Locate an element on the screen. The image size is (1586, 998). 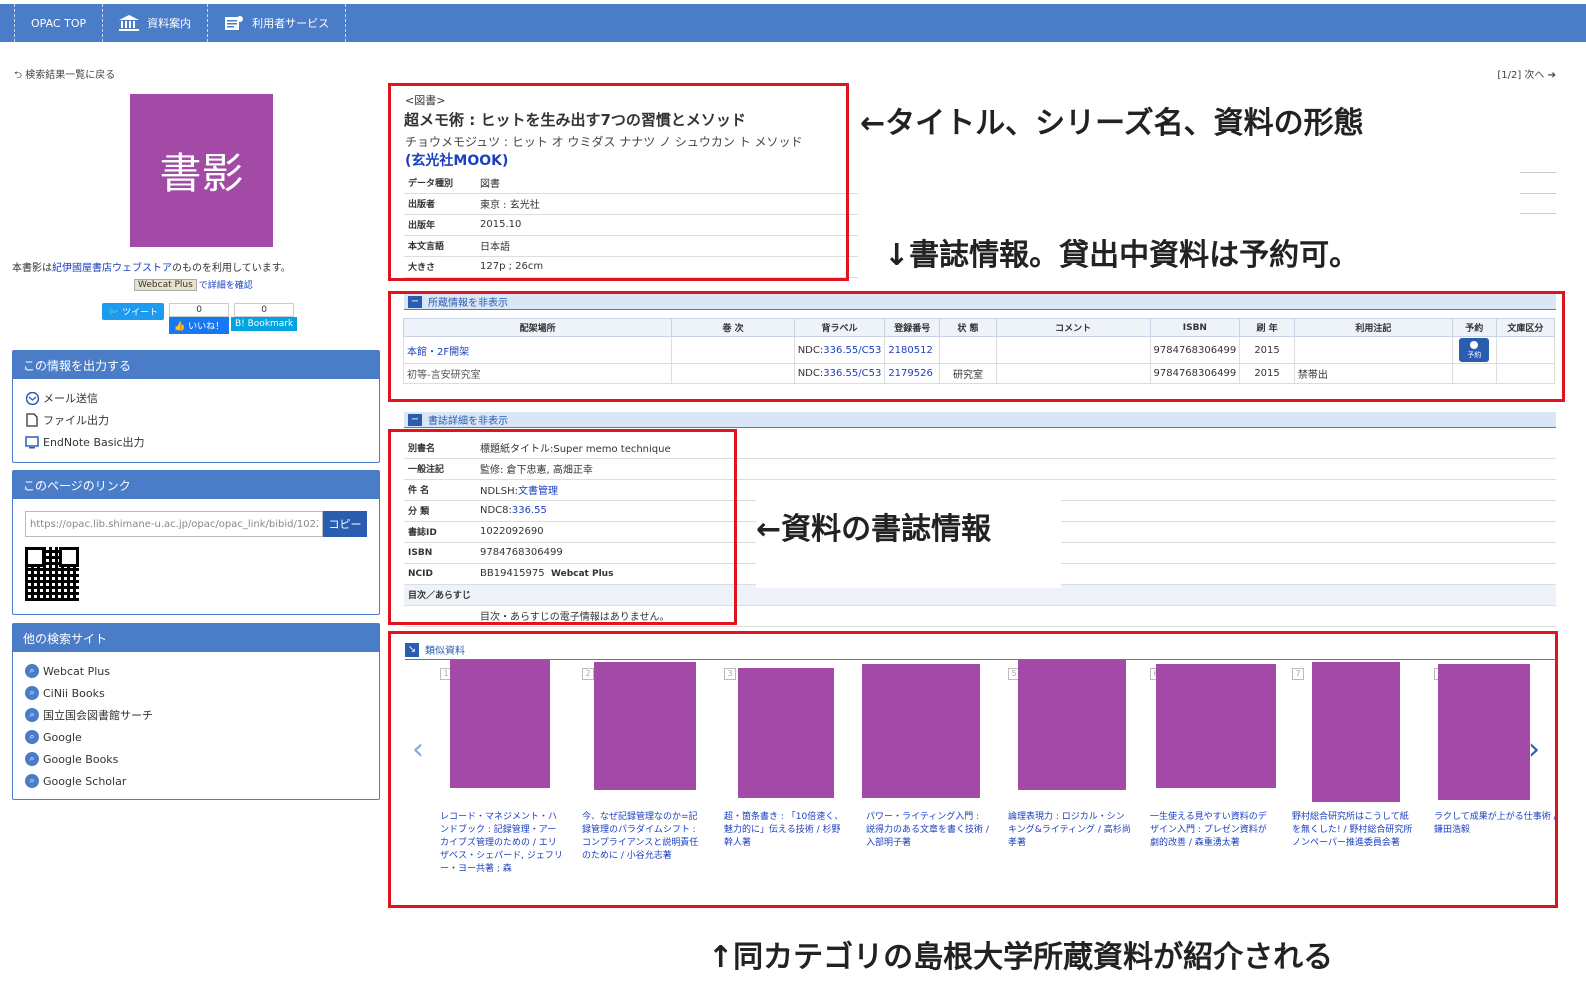
annotation-box-title is located at coordinates (618, 182).